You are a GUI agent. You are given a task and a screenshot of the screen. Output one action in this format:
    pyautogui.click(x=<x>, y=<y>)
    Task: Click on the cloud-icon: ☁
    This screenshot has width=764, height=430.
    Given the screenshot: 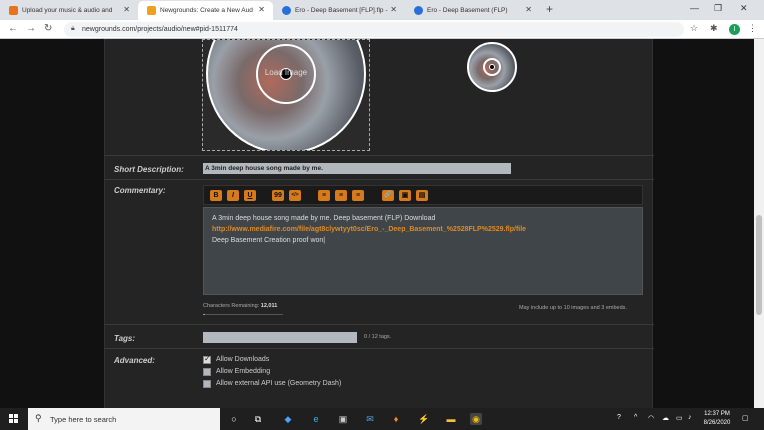 What is the action you would take?
    pyautogui.click(x=665, y=418)
    